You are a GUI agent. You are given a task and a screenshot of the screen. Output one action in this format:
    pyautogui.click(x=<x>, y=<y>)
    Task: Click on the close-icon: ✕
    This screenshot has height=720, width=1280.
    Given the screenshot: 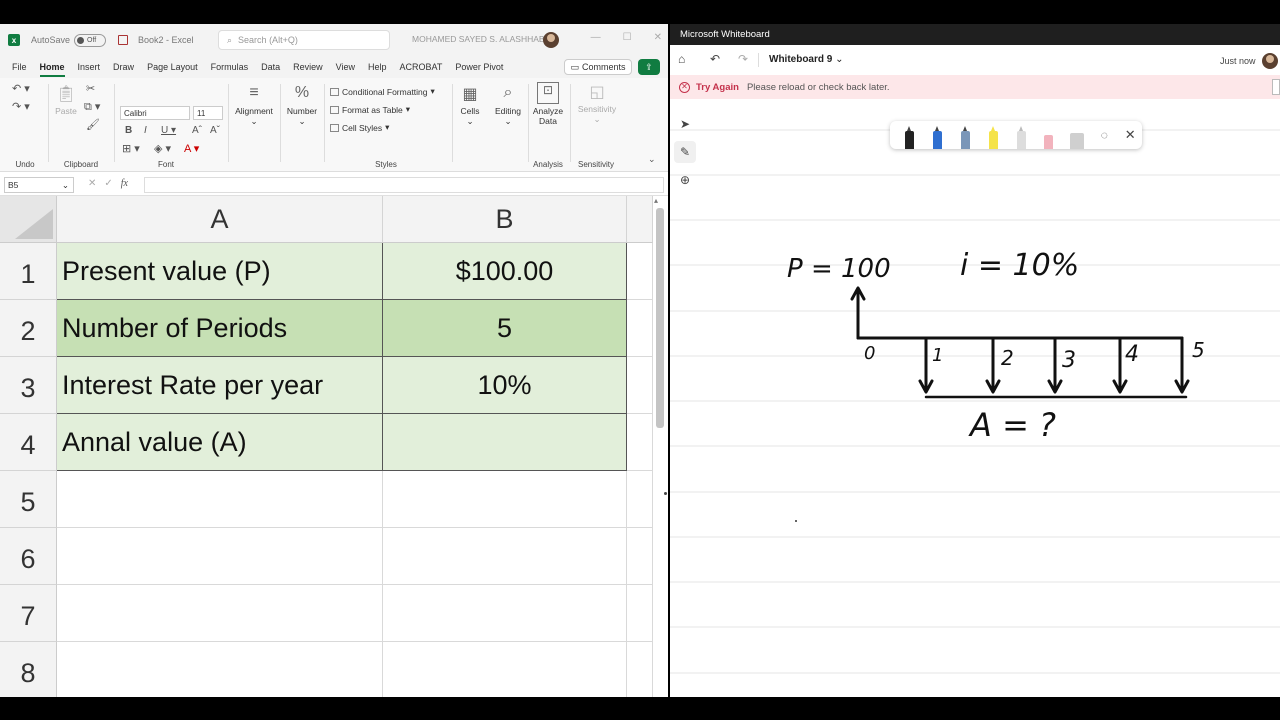 What is the action you would take?
    pyautogui.click(x=658, y=37)
    